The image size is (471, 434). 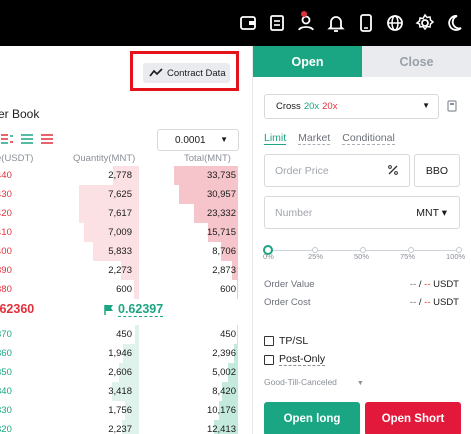 What do you see at coordinates (120, 372) in the screenshot?
I see `row-quantity: 2,606` at bounding box center [120, 372].